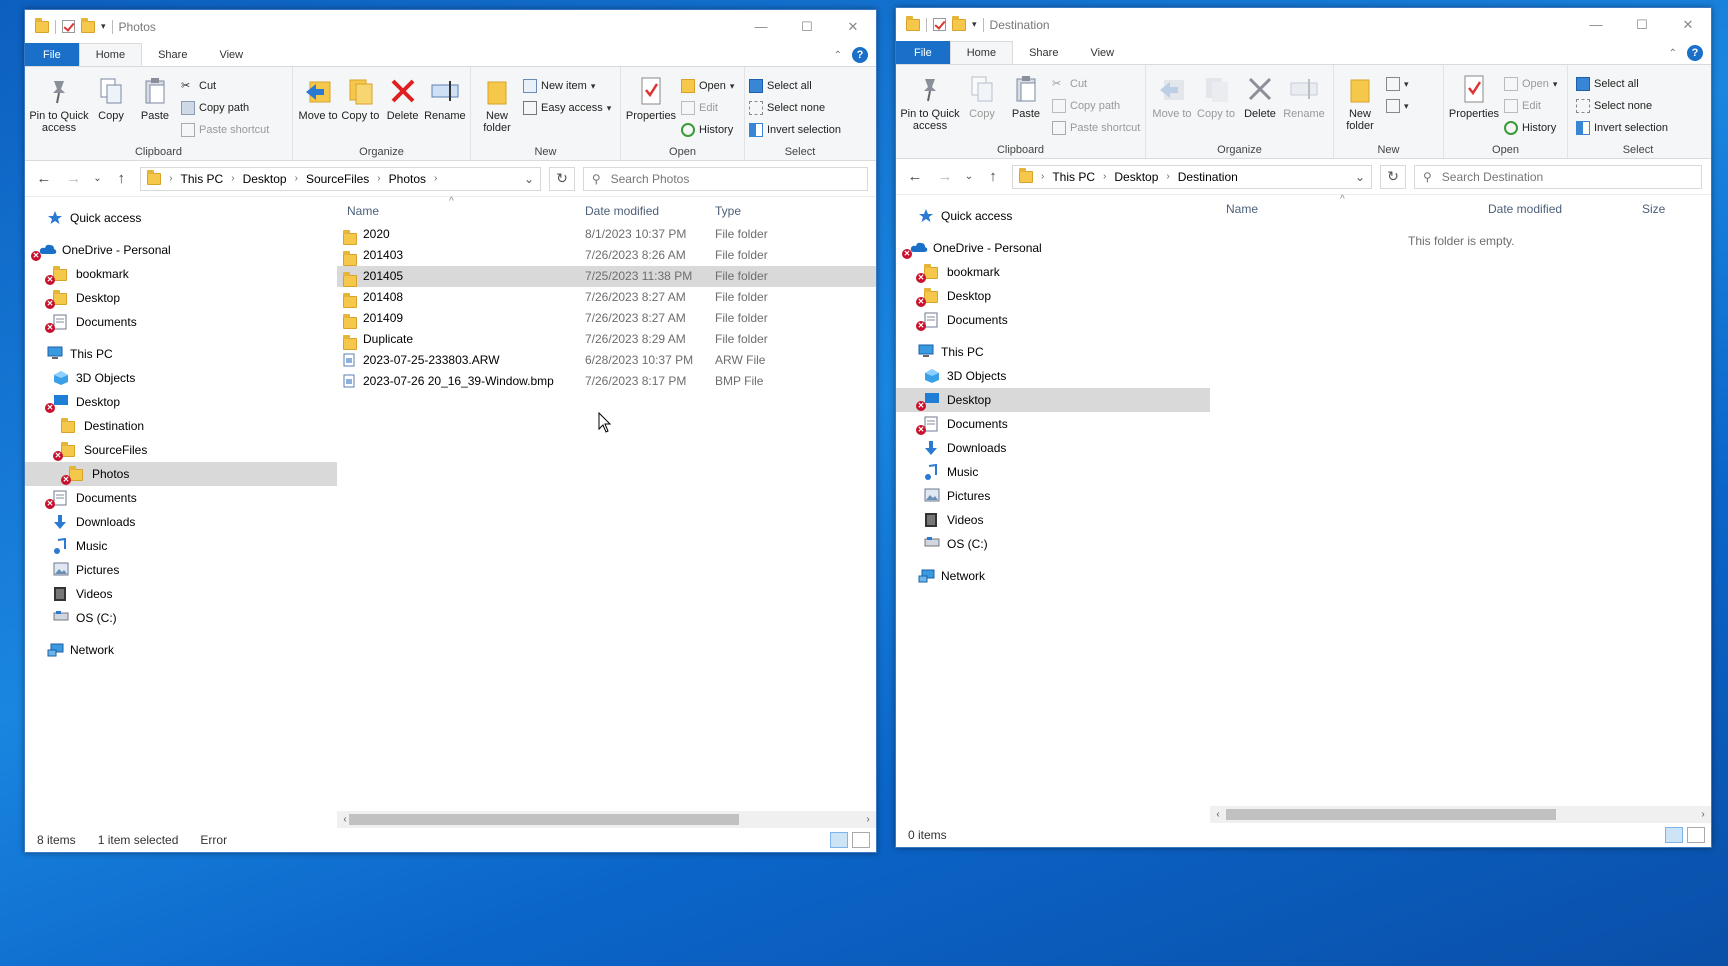  I want to click on new-item-button: ▾, so click(1397, 84).